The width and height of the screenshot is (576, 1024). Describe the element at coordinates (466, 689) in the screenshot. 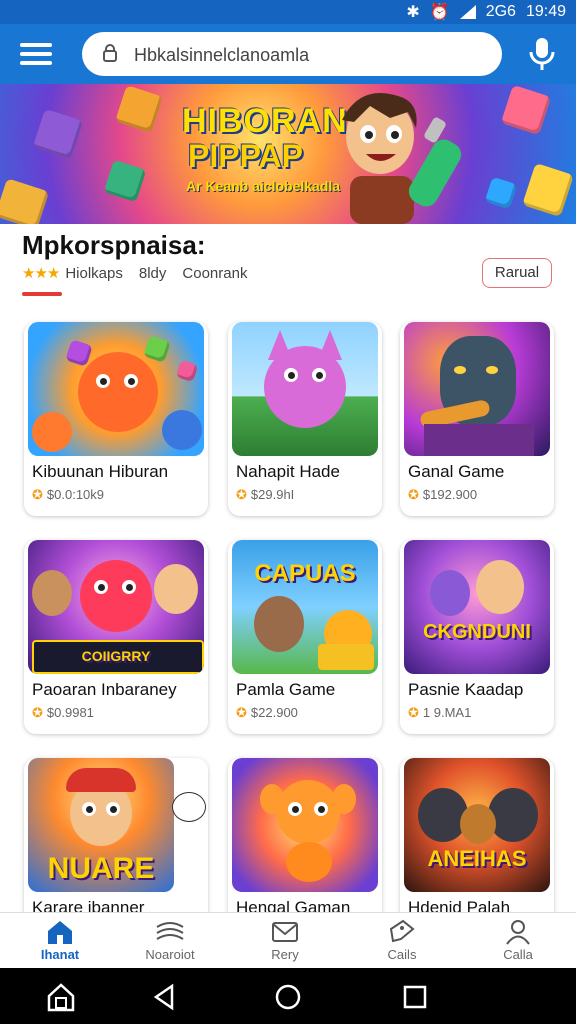

I see `game-name: Pasnie Kaadap` at that location.